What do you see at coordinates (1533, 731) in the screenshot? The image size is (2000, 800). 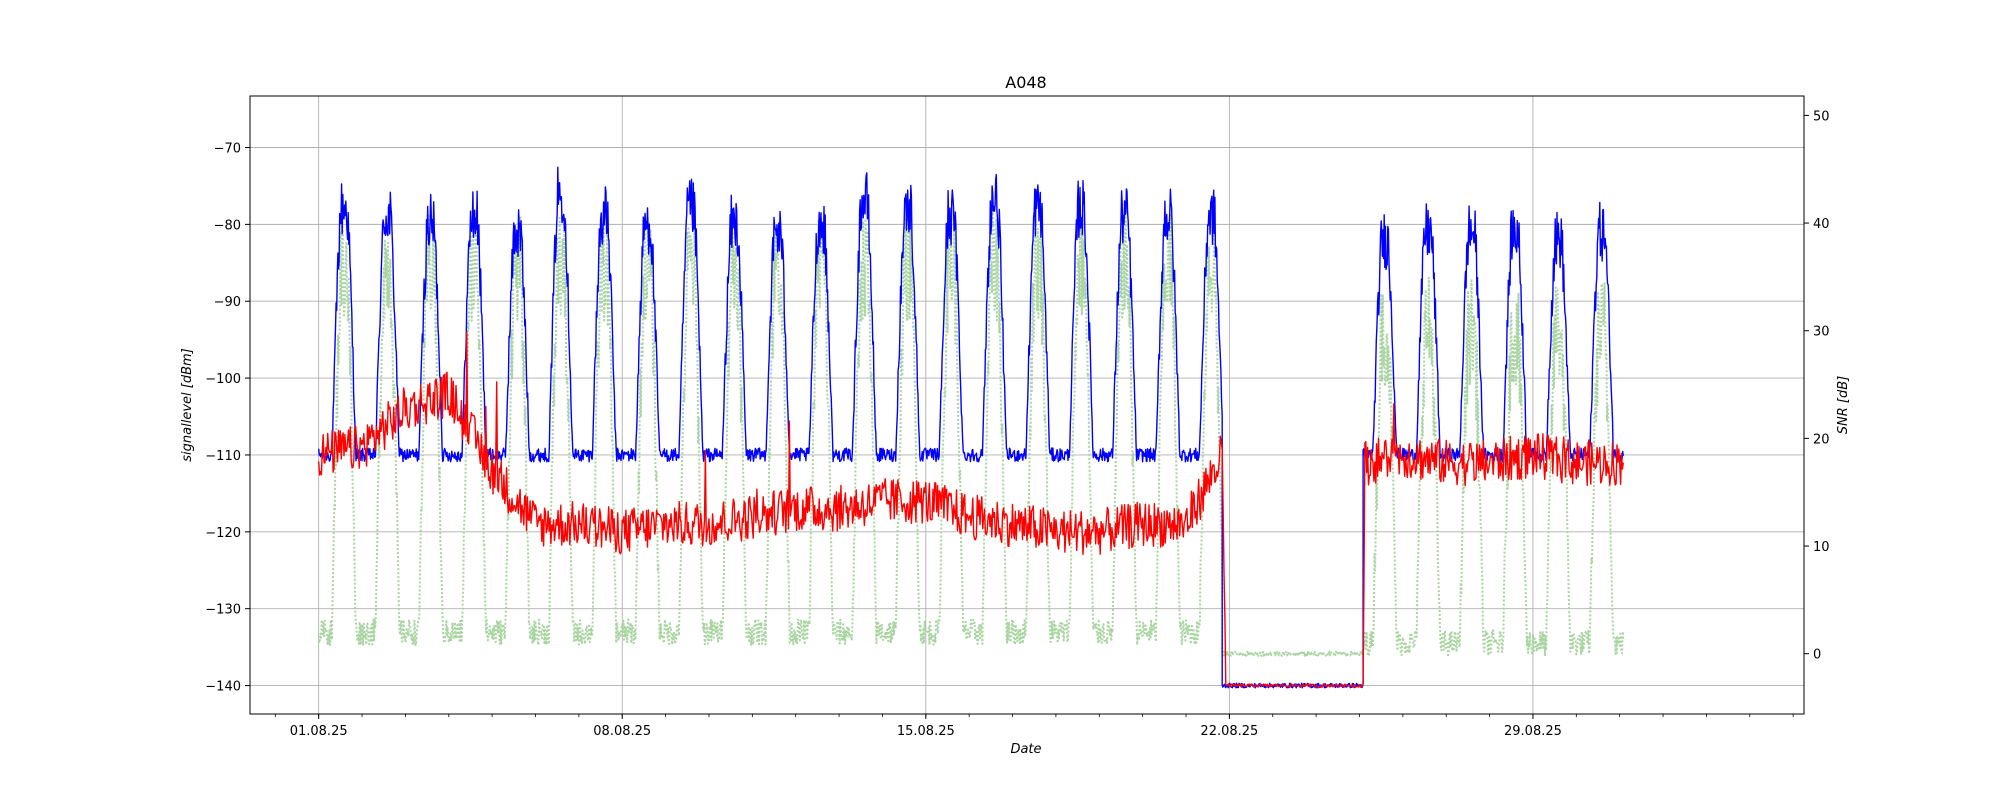 I see `x-tick-label: 29.08.25` at bounding box center [1533, 731].